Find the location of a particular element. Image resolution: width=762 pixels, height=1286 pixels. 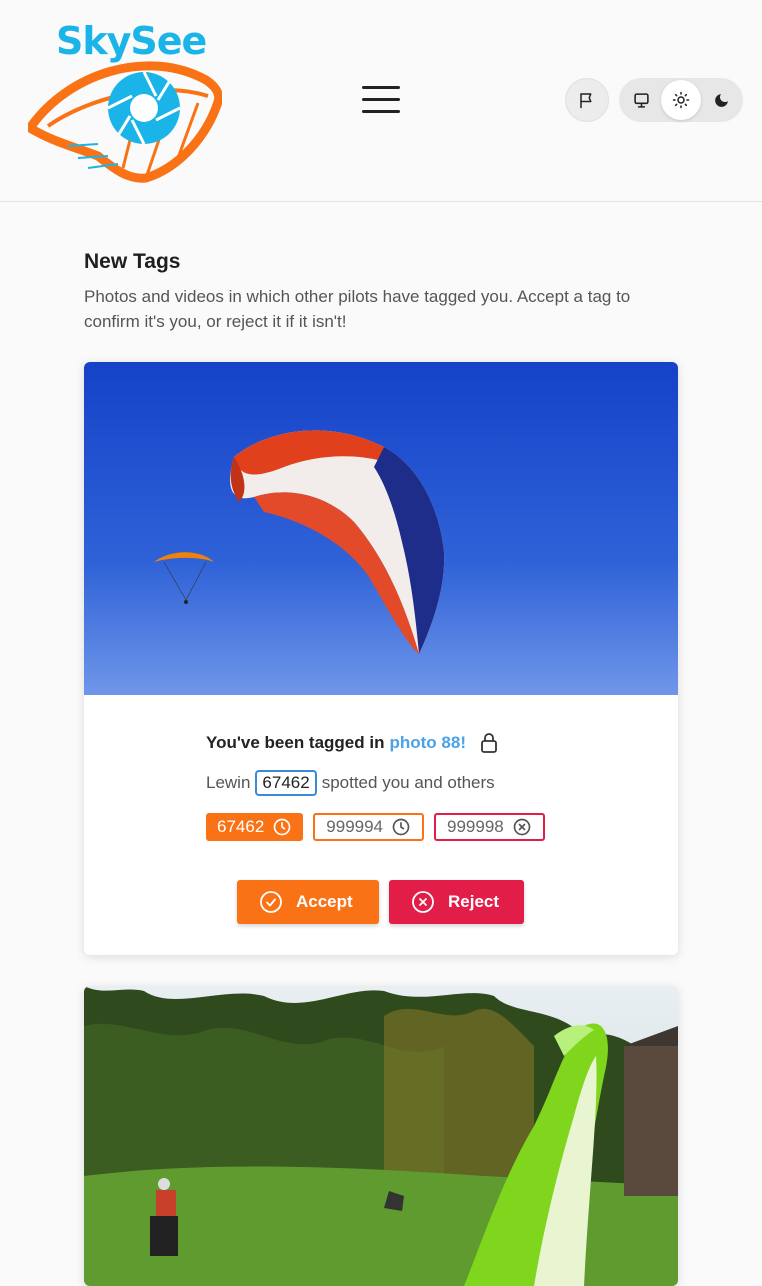

skysee-logo: SkySee is located at coordinates (124, 101).